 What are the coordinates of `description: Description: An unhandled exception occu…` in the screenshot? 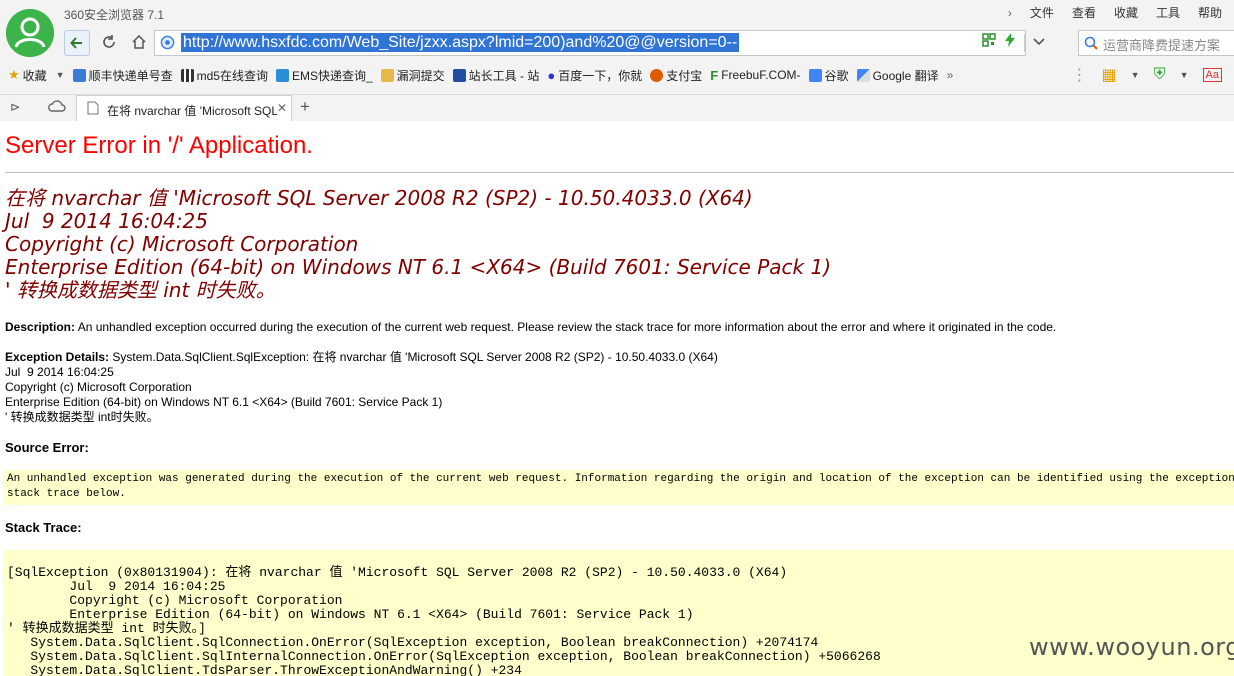 It's located at (530, 327).